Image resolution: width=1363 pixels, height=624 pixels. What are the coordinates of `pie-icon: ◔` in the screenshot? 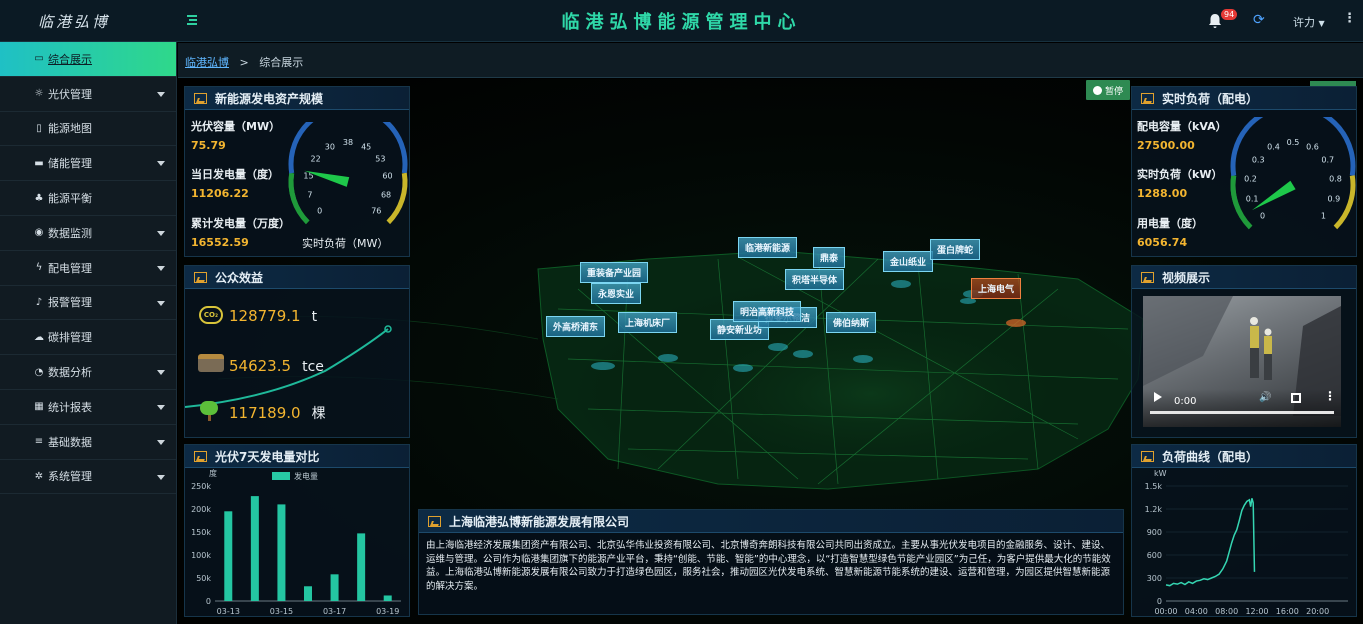 It's located at (39, 372).